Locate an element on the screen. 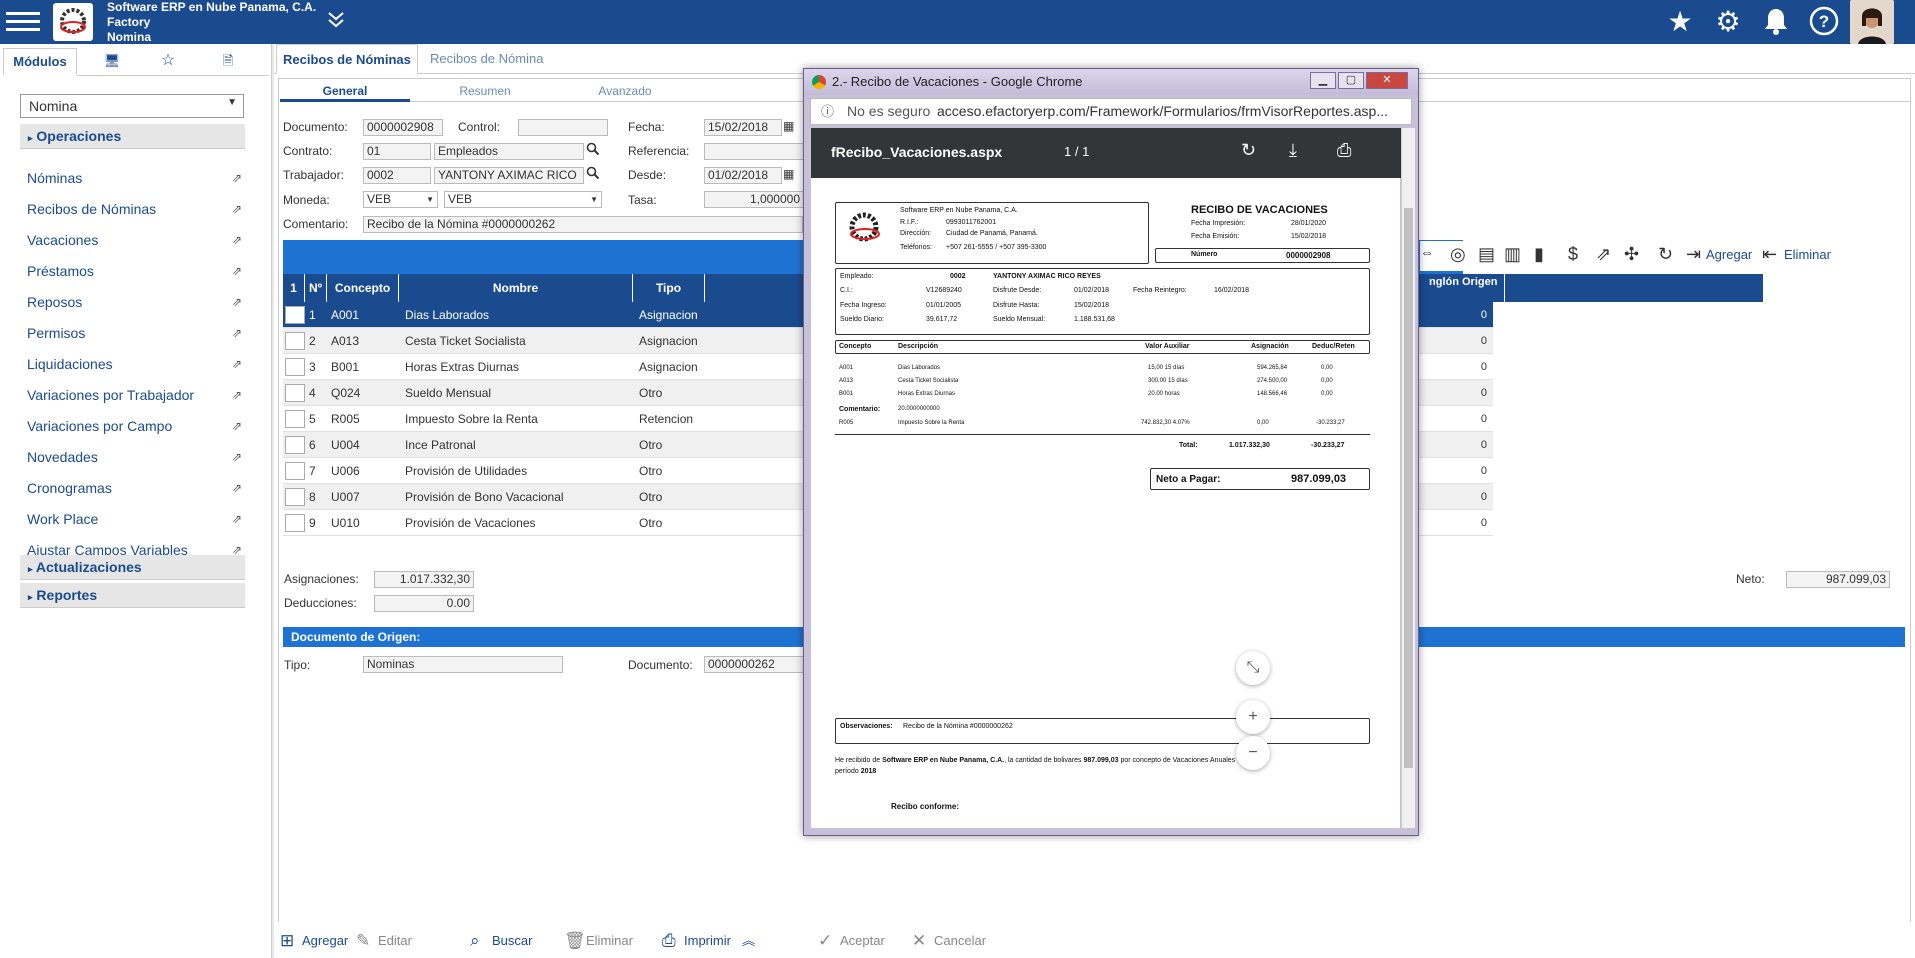 The width and height of the screenshot is (1915, 958). avatar is located at coordinates (1872, 22).